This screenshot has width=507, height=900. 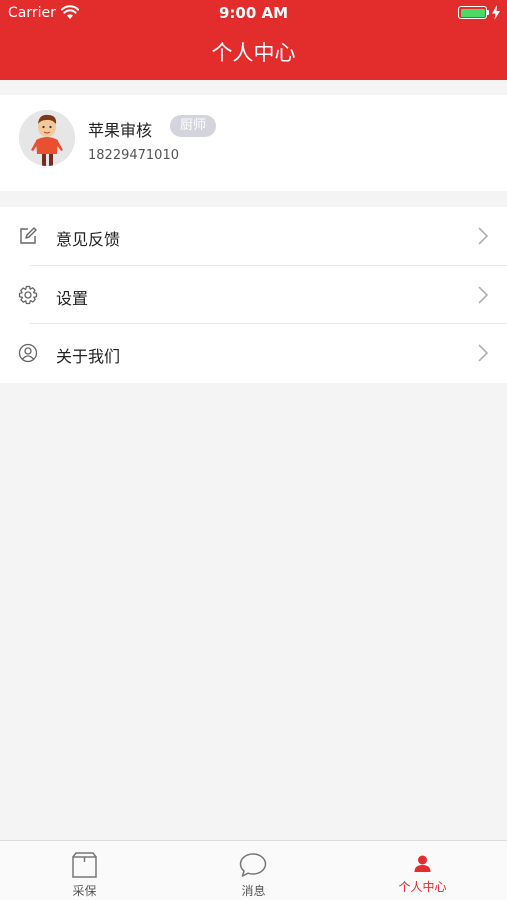 What do you see at coordinates (88, 356) in the screenshot?
I see `menu-label-about: 关于我们` at bounding box center [88, 356].